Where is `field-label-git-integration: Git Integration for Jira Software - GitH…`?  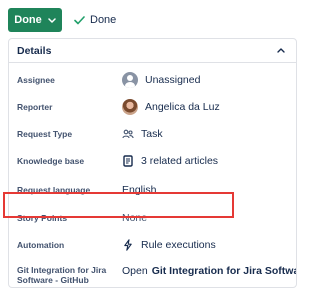 field-label-git-integration: Git Integration for Jira Software - GitH… is located at coordinates (61, 275).